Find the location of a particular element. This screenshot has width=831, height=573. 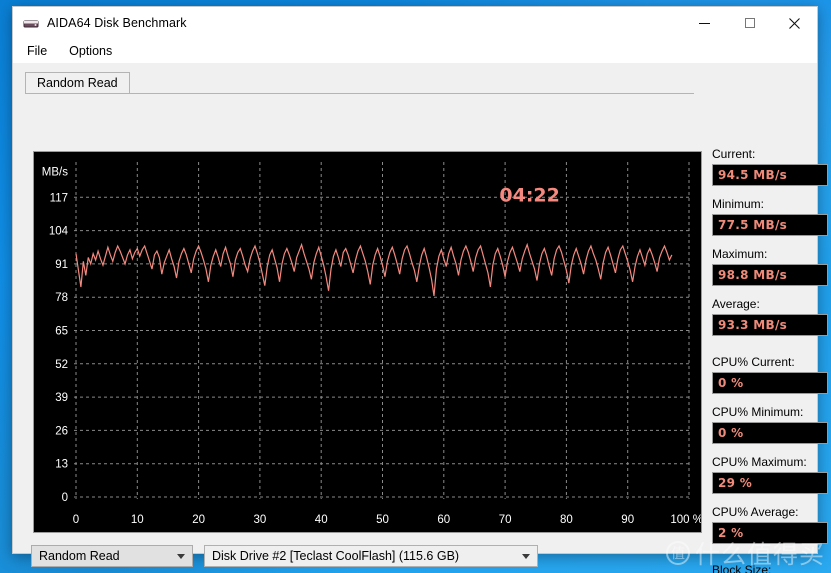

disk-drive-icon is located at coordinates (31, 23).